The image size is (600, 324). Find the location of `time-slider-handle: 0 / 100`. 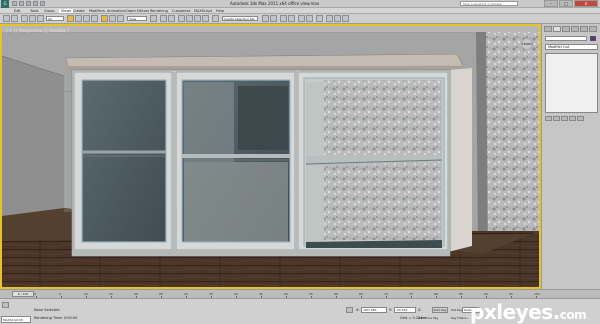

time-slider-handle: 0 / 100 is located at coordinates (23, 294).